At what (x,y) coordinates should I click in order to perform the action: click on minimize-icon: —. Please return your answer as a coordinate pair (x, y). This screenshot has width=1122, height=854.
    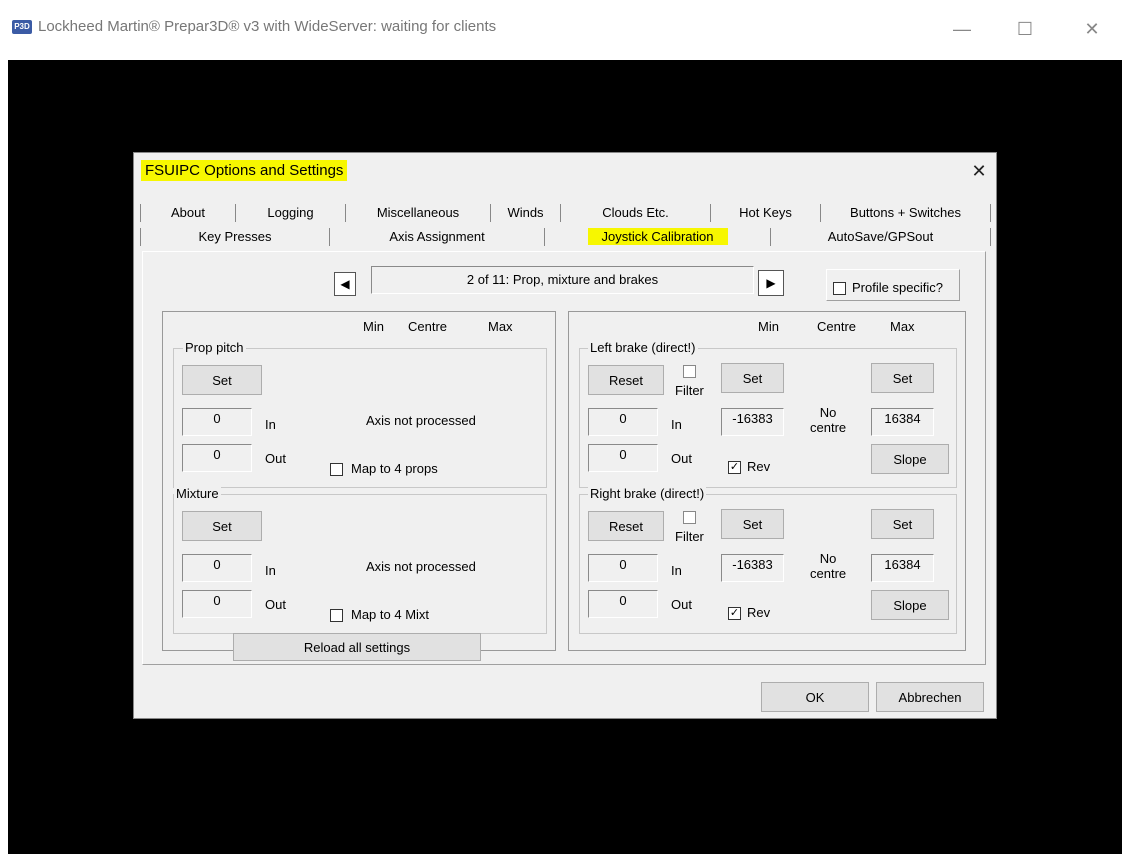
    Looking at the image, I should click on (962, 29).